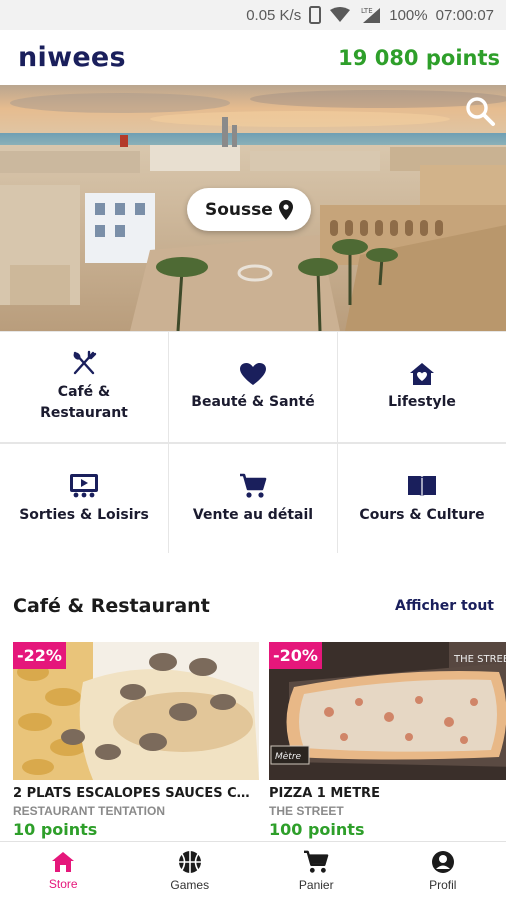 The width and height of the screenshot is (506, 900). What do you see at coordinates (422, 486) in the screenshot?
I see `book-icon` at bounding box center [422, 486].